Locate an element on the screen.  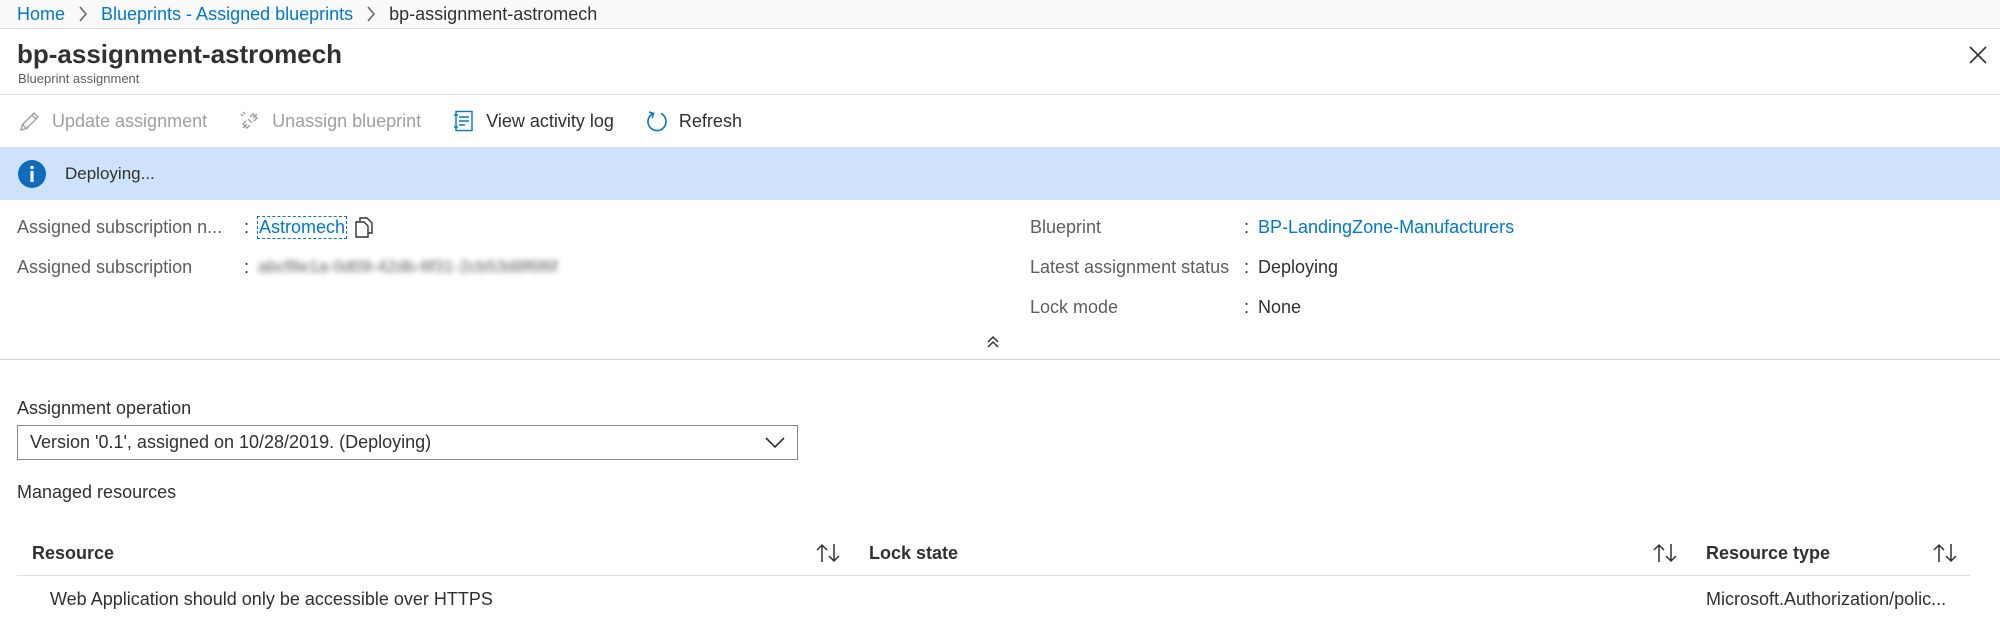
lock-mode-value: None is located at coordinates (1280, 306).